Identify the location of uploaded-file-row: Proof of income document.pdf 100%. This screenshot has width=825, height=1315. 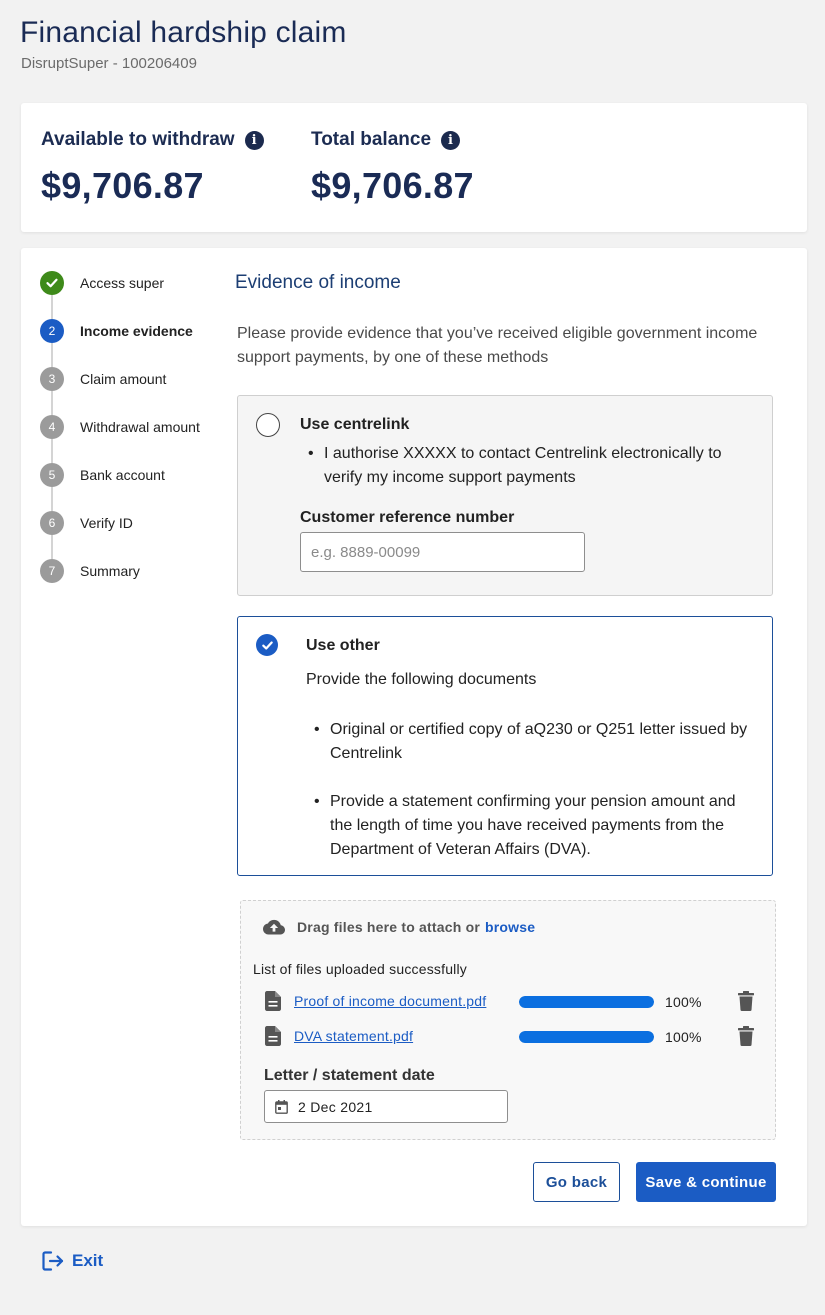
(515, 1002).